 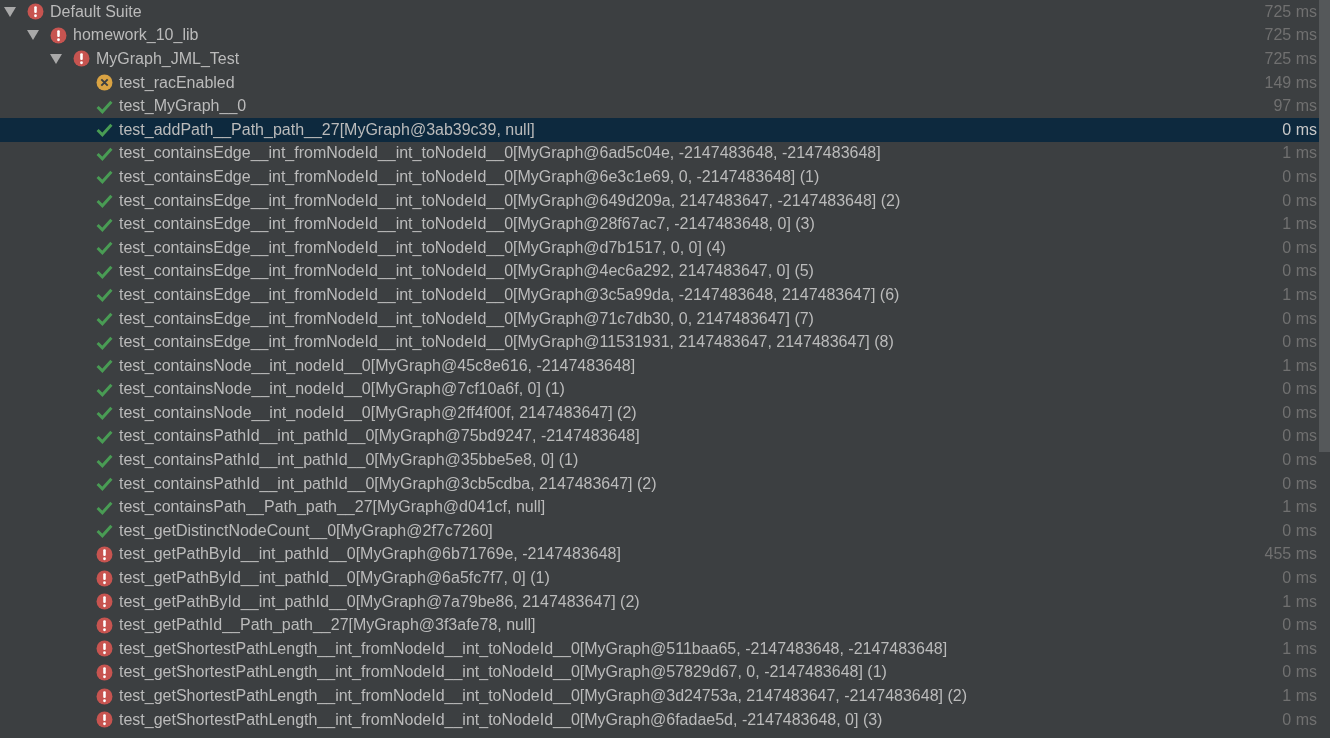 I want to click on test-name: test_containsNode__int_nodeId__0[MyGraph@2ff4f00f, 2147483647] (2), so click(x=378, y=413).